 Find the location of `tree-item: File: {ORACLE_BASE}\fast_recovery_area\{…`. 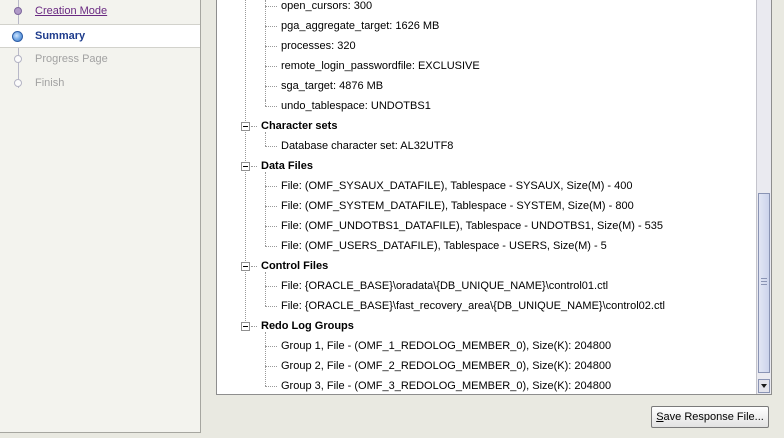

tree-item: File: {ORACLE_BASE}\fast_recovery_area\{… is located at coordinates (473, 306).